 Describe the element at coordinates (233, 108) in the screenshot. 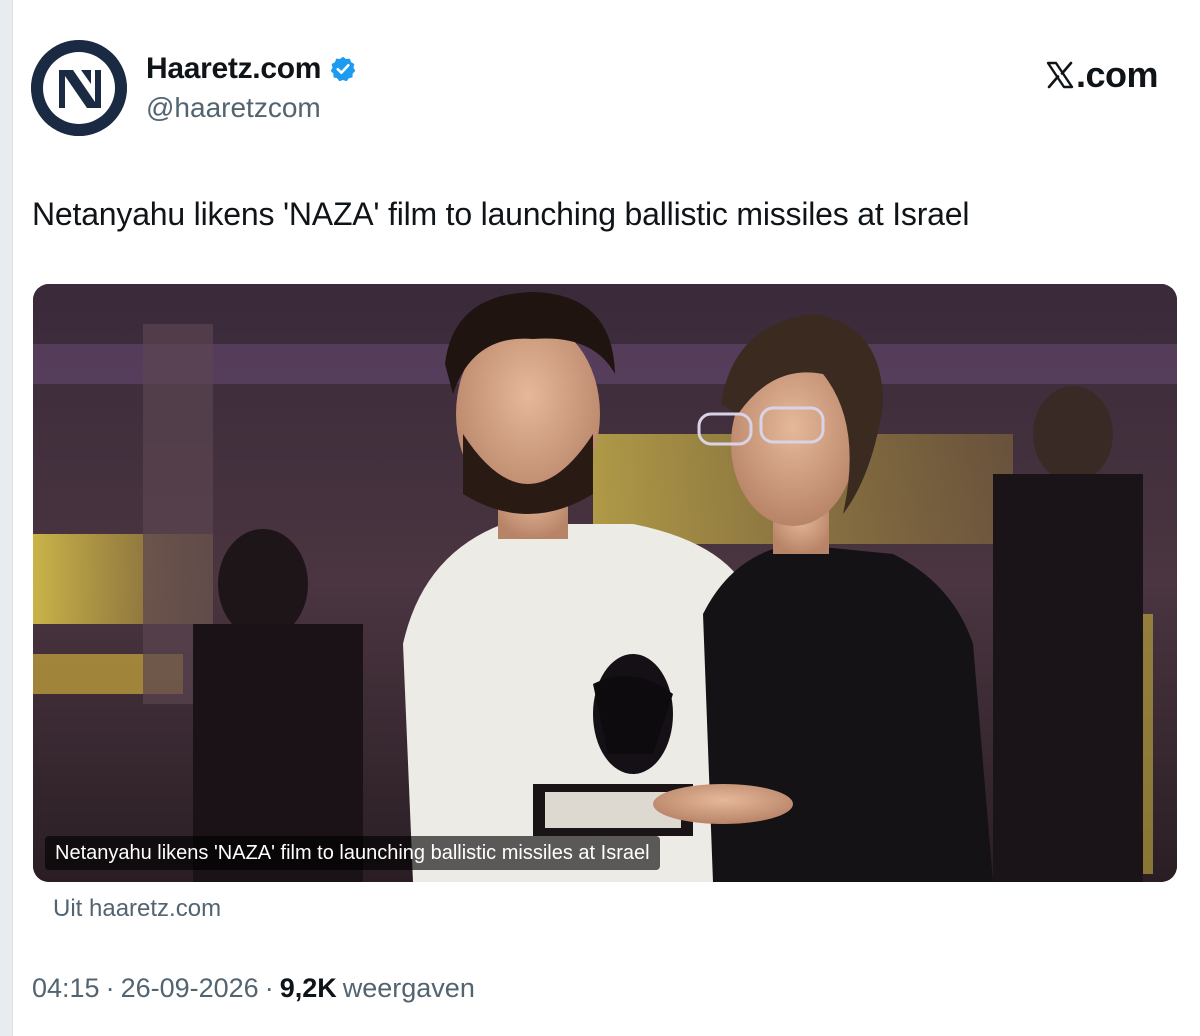

I see `account-handle: @haaretzcom` at that location.